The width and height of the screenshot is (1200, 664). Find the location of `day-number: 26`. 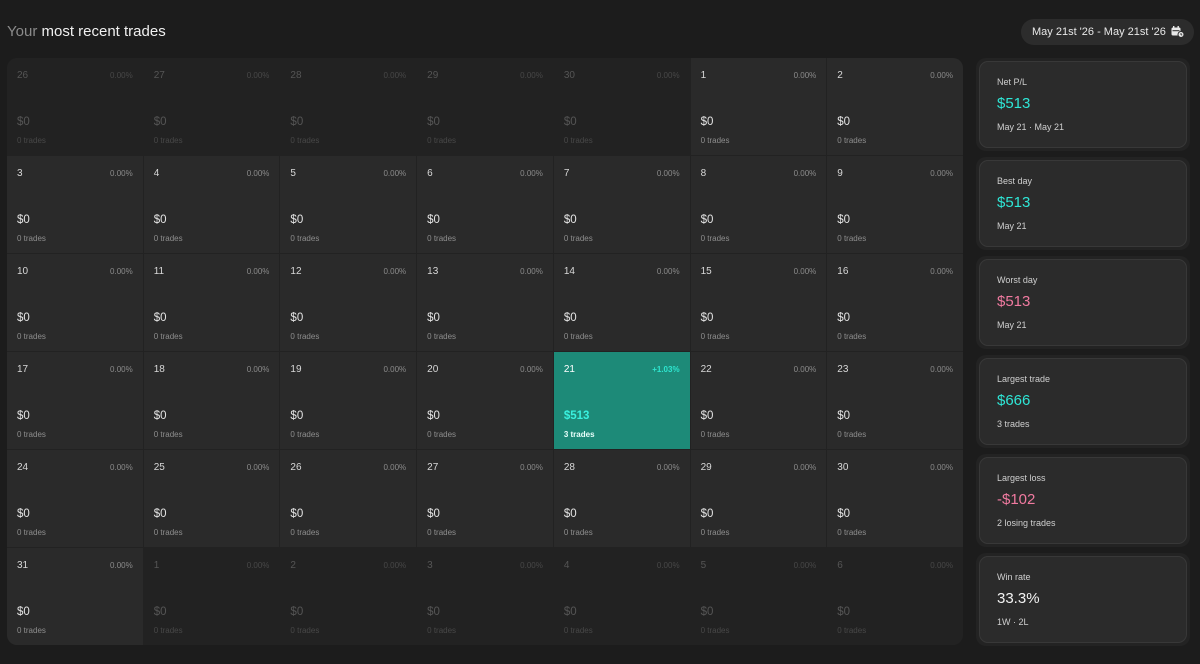

day-number: 26 is located at coordinates (23, 75).